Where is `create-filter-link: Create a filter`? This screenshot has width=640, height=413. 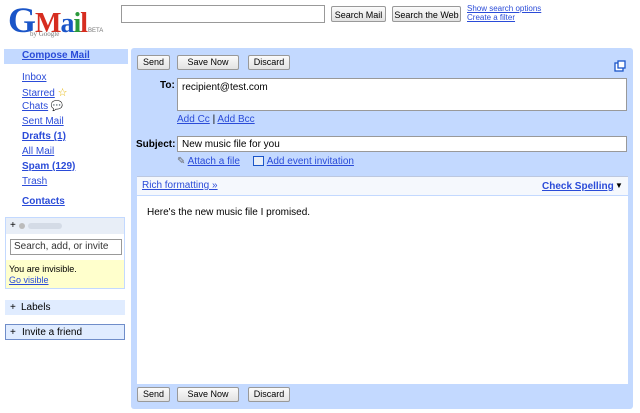
create-filter-link: Create a filter is located at coordinates (491, 17).